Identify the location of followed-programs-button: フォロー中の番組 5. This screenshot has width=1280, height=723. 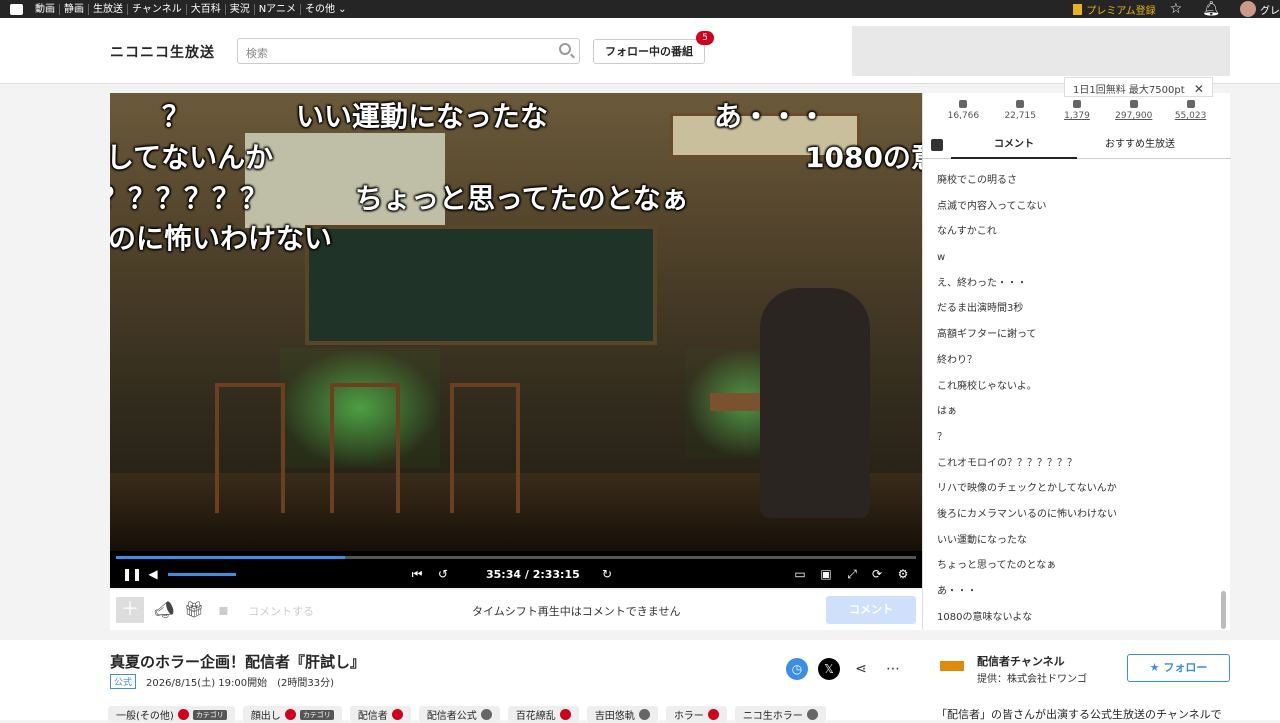
(653, 47).